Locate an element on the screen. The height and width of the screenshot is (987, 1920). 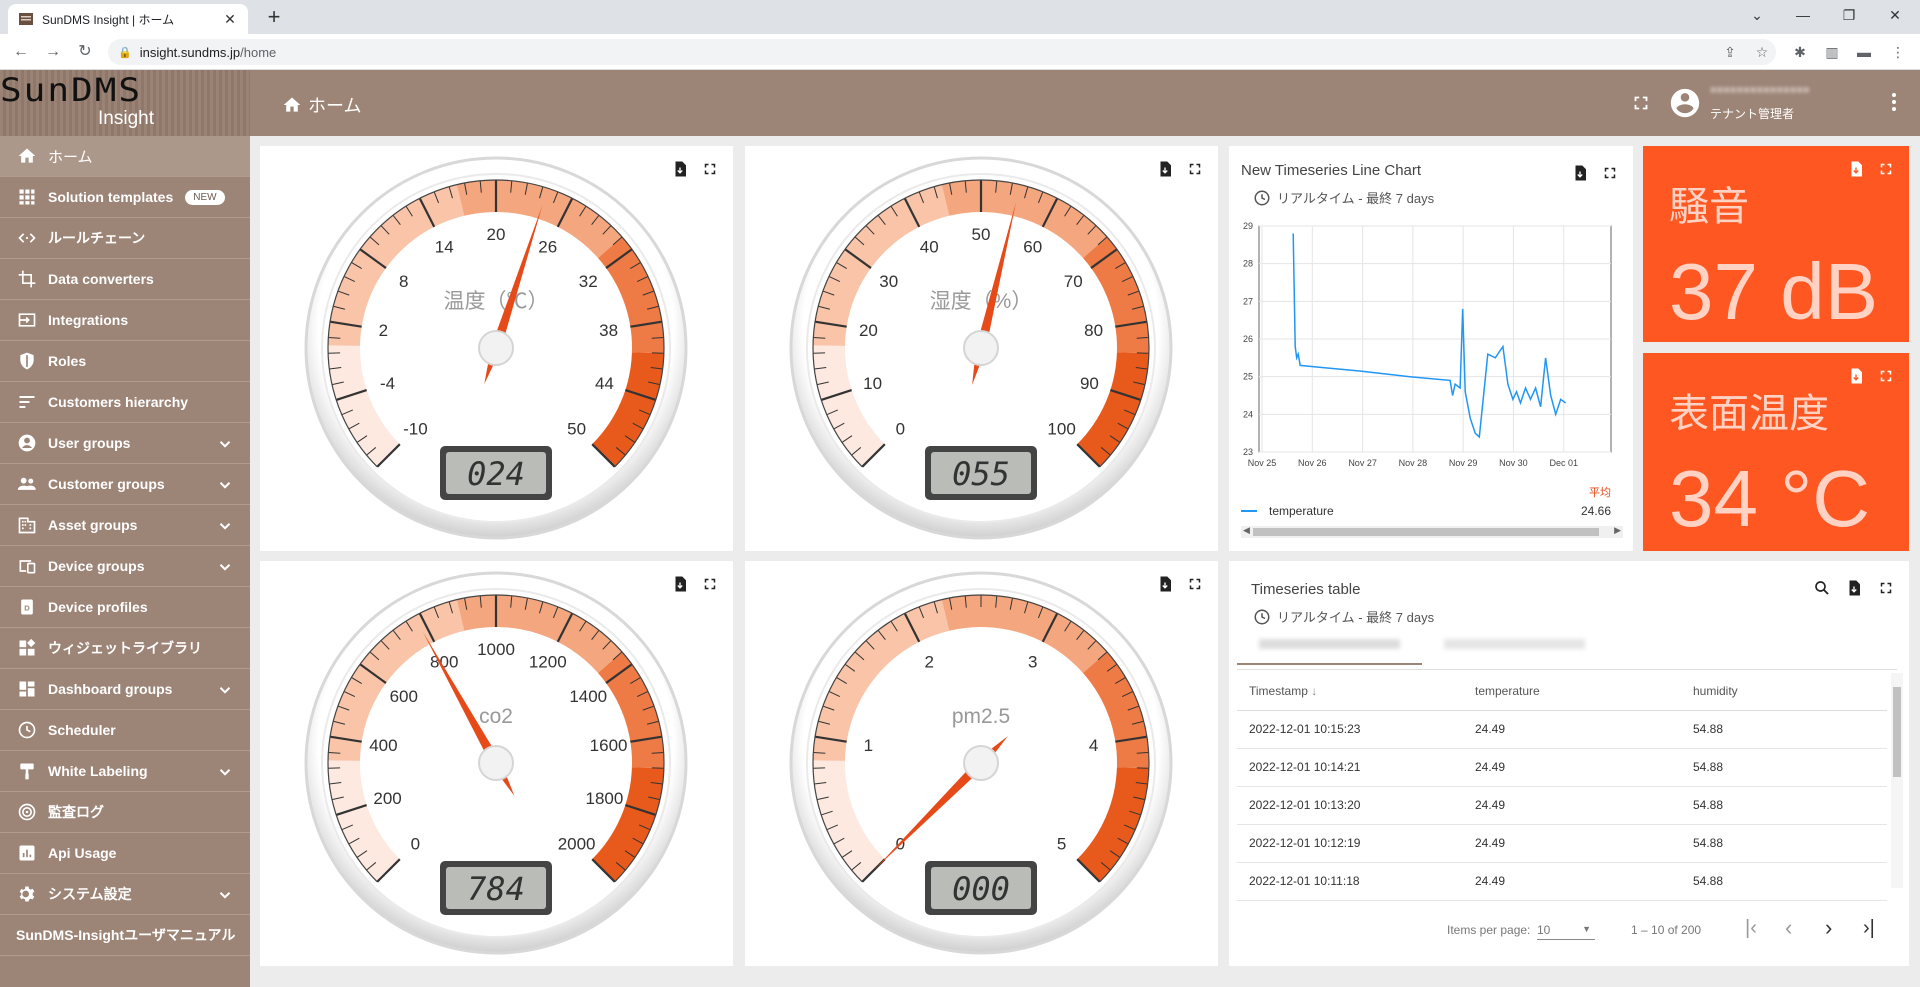
sidebar-item-scheduler: Scheduler is located at coordinates (125, 730).